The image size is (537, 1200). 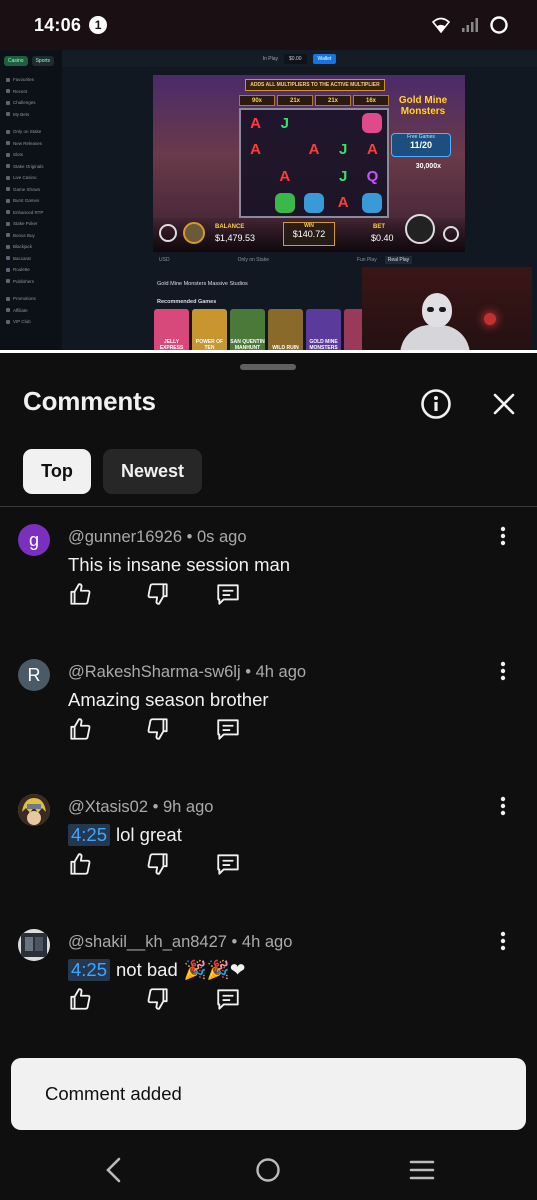 I want to click on game-controls: BALANCE $1,479.53 WIN $140.72 BET $0.40, so click(x=309, y=233).